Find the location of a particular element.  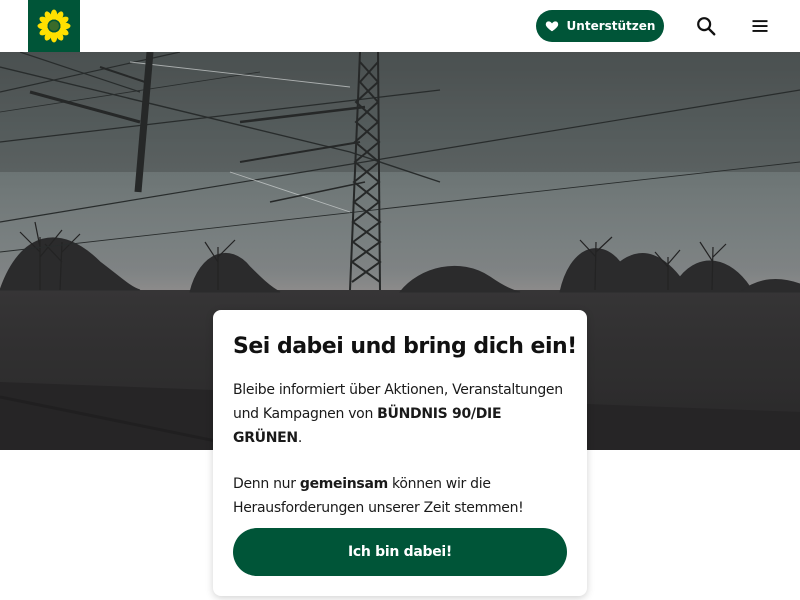

sunflower-icon is located at coordinates (54, 26).